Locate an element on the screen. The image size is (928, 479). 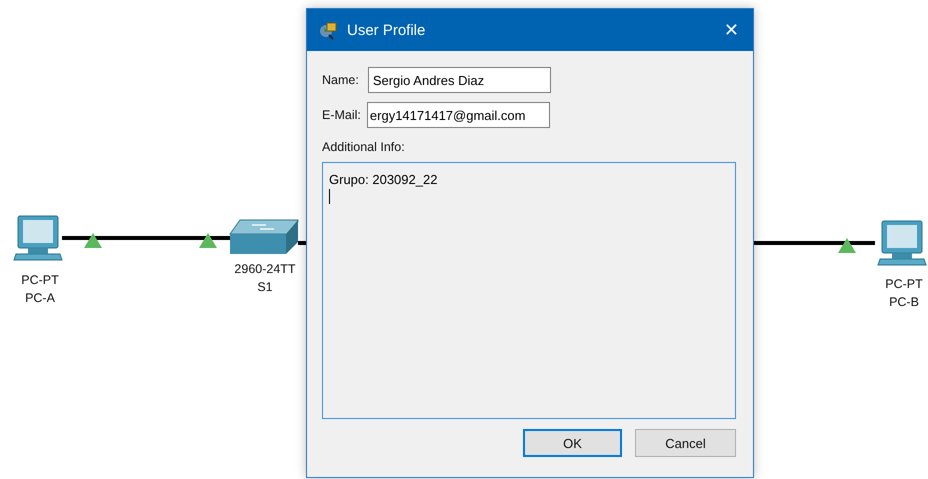
device-name-label: PC-B is located at coordinates (904, 302).